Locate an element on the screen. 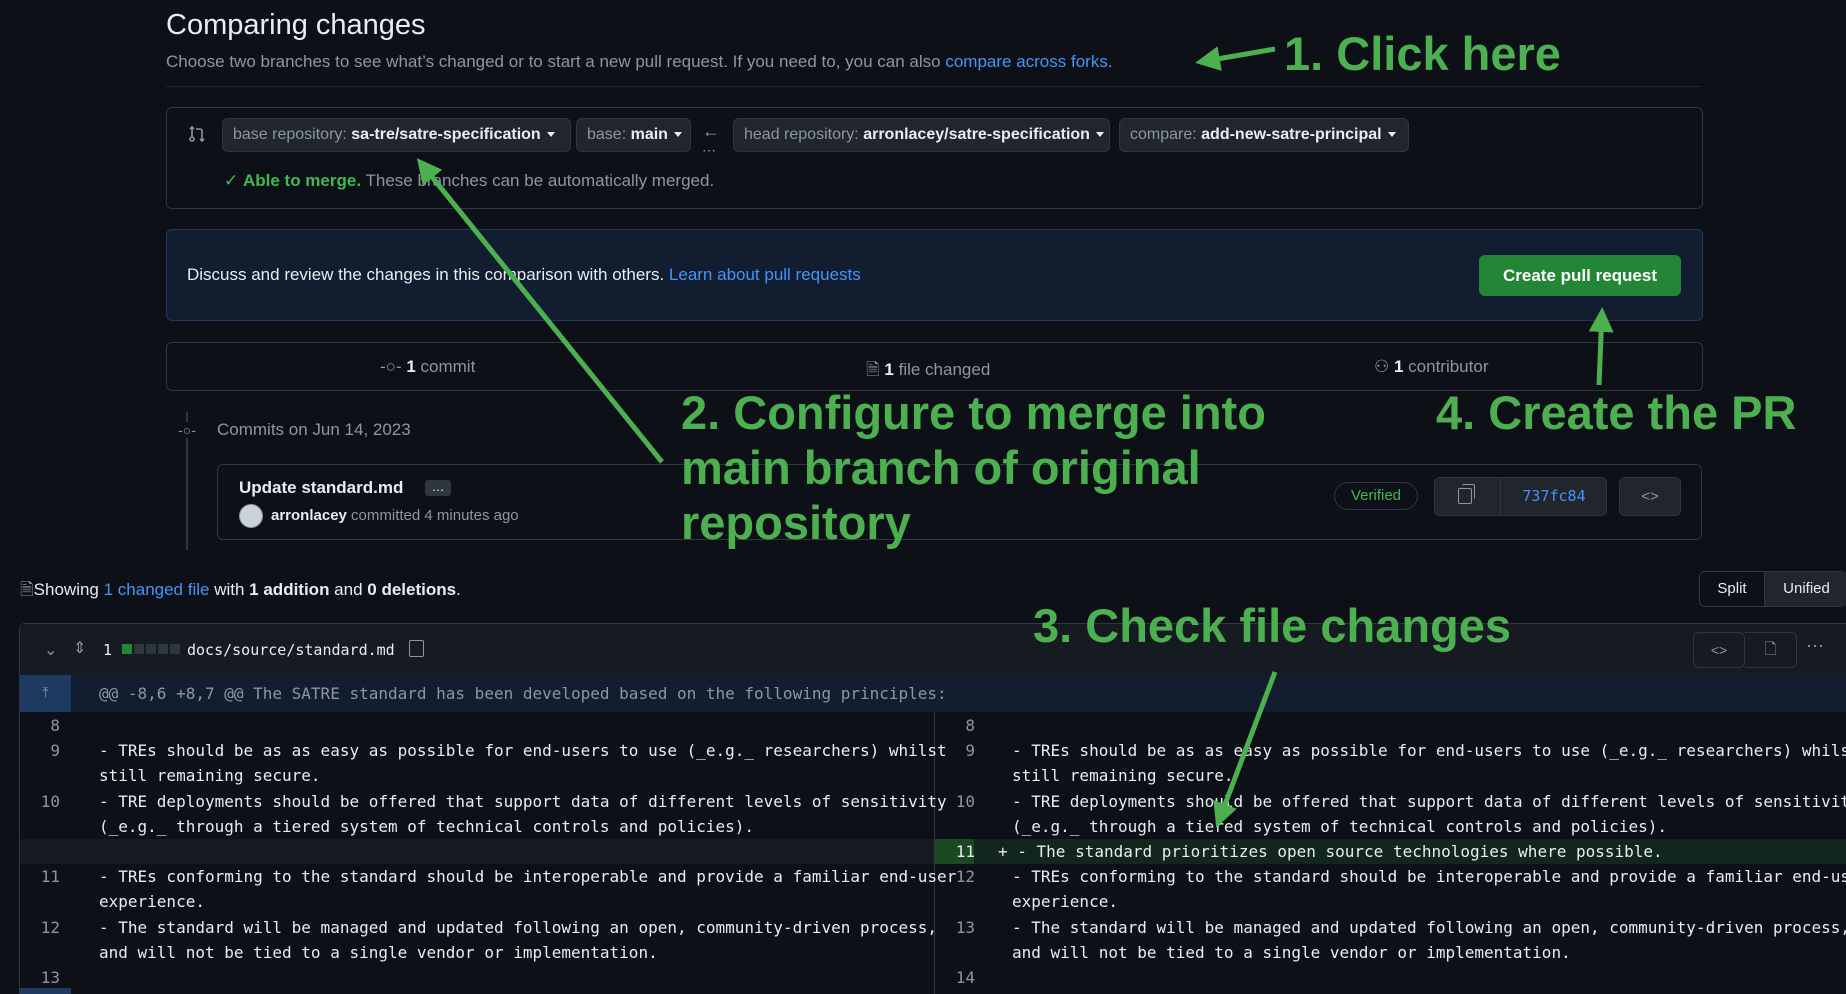 This screenshot has width=1846, height=994. create-pull-request-button: Create pull request is located at coordinates (1580, 275).